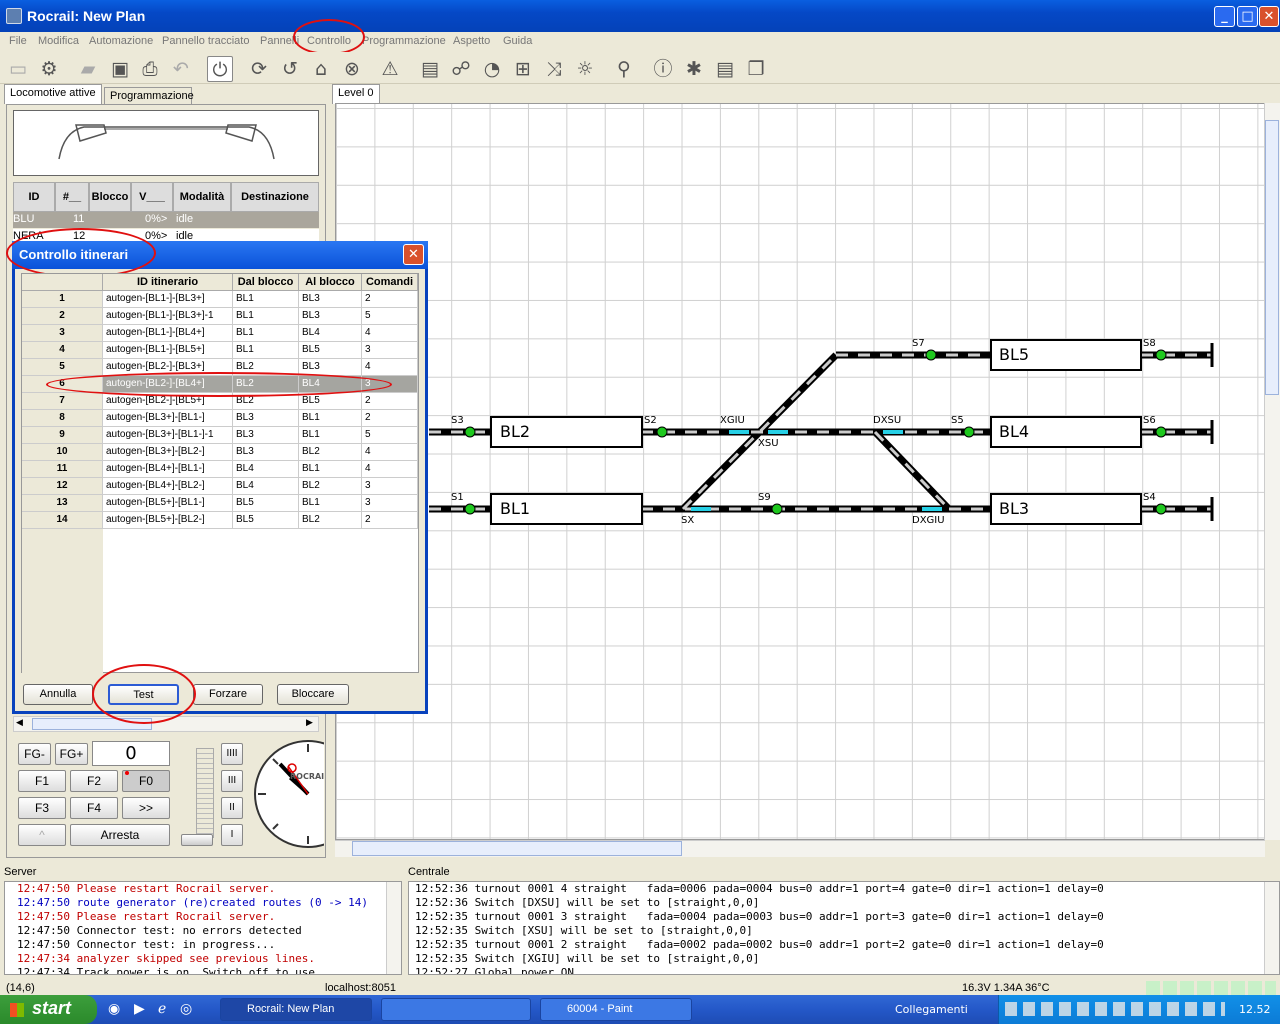  I want to click on home-icon: ⌂, so click(321, 69).